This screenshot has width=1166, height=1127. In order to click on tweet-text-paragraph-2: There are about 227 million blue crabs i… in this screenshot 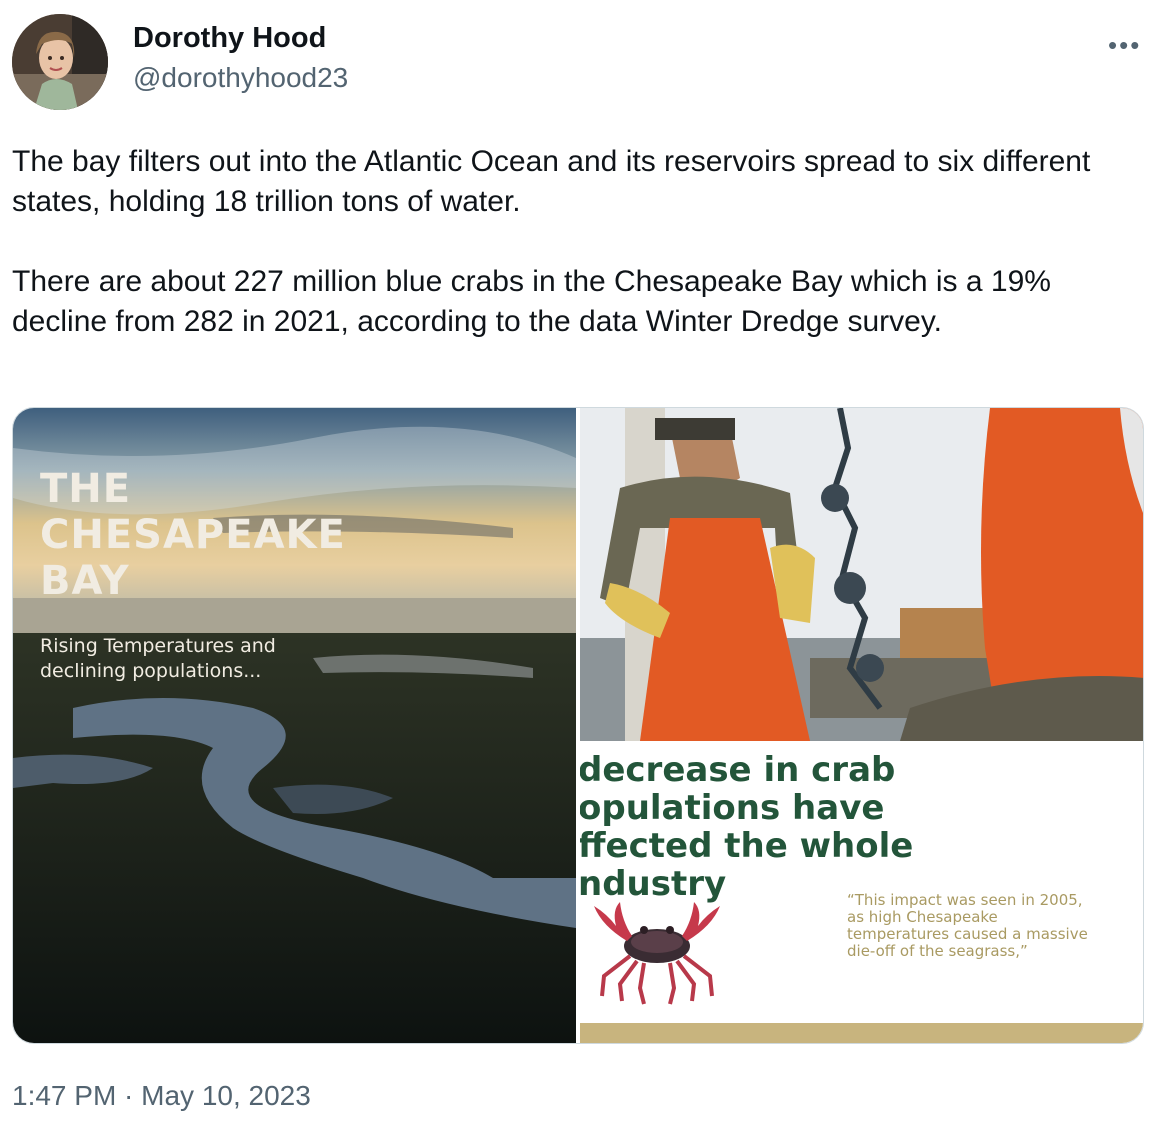, I will do `click(531, 301)`.